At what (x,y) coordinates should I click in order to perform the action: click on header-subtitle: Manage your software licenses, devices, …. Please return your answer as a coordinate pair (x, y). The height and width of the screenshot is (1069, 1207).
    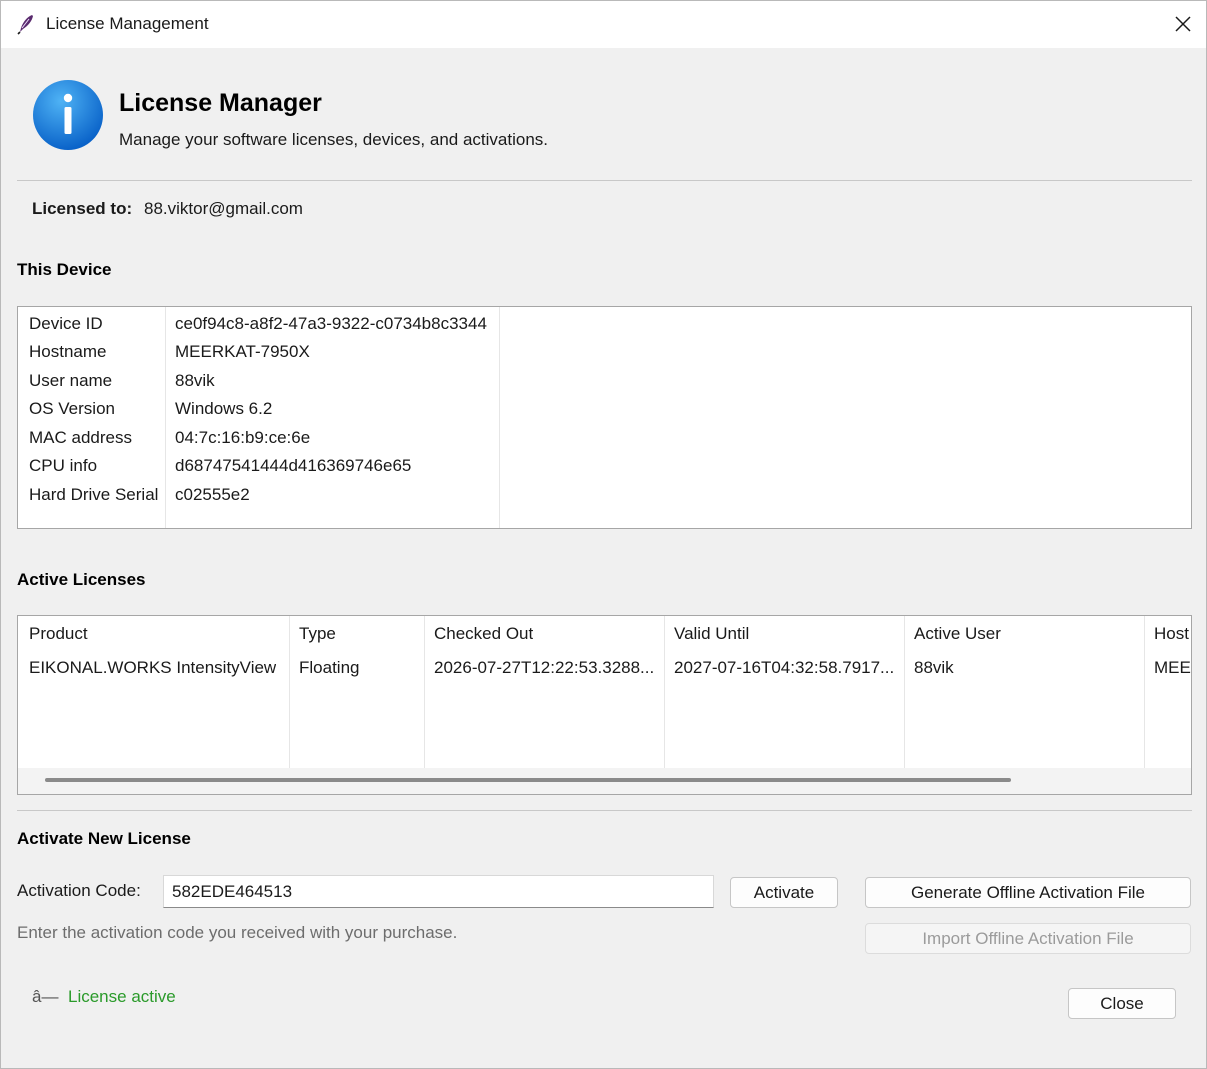
    Looking at the image, I should click on (334, 139).